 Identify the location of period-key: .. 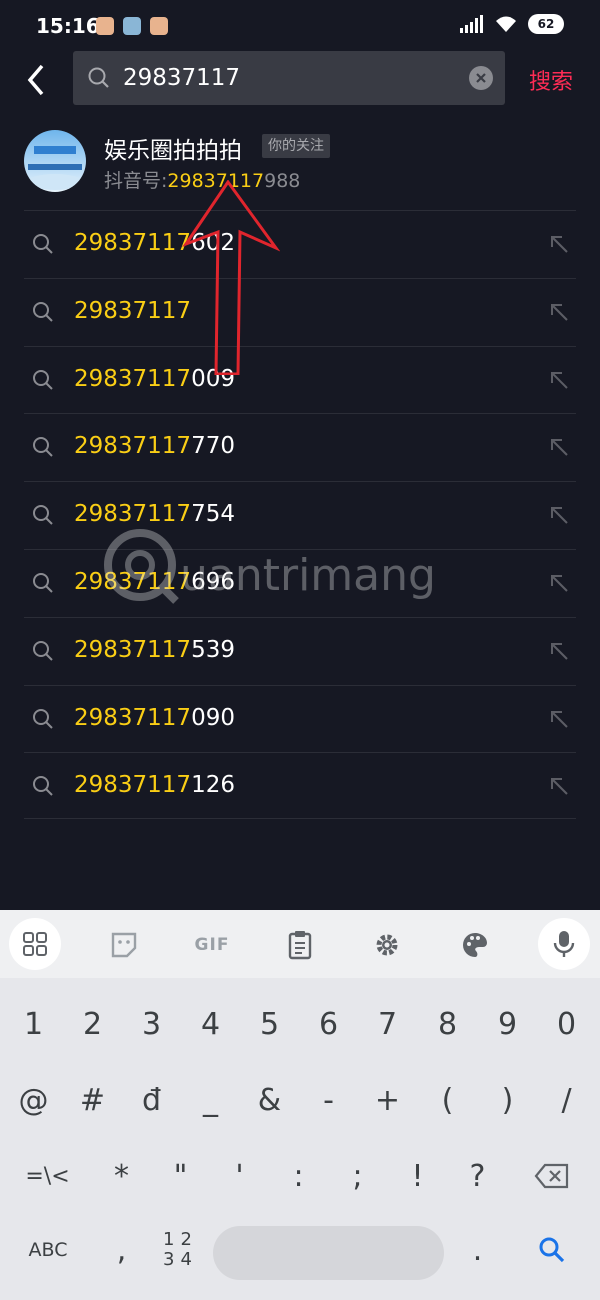
(477, 1250).